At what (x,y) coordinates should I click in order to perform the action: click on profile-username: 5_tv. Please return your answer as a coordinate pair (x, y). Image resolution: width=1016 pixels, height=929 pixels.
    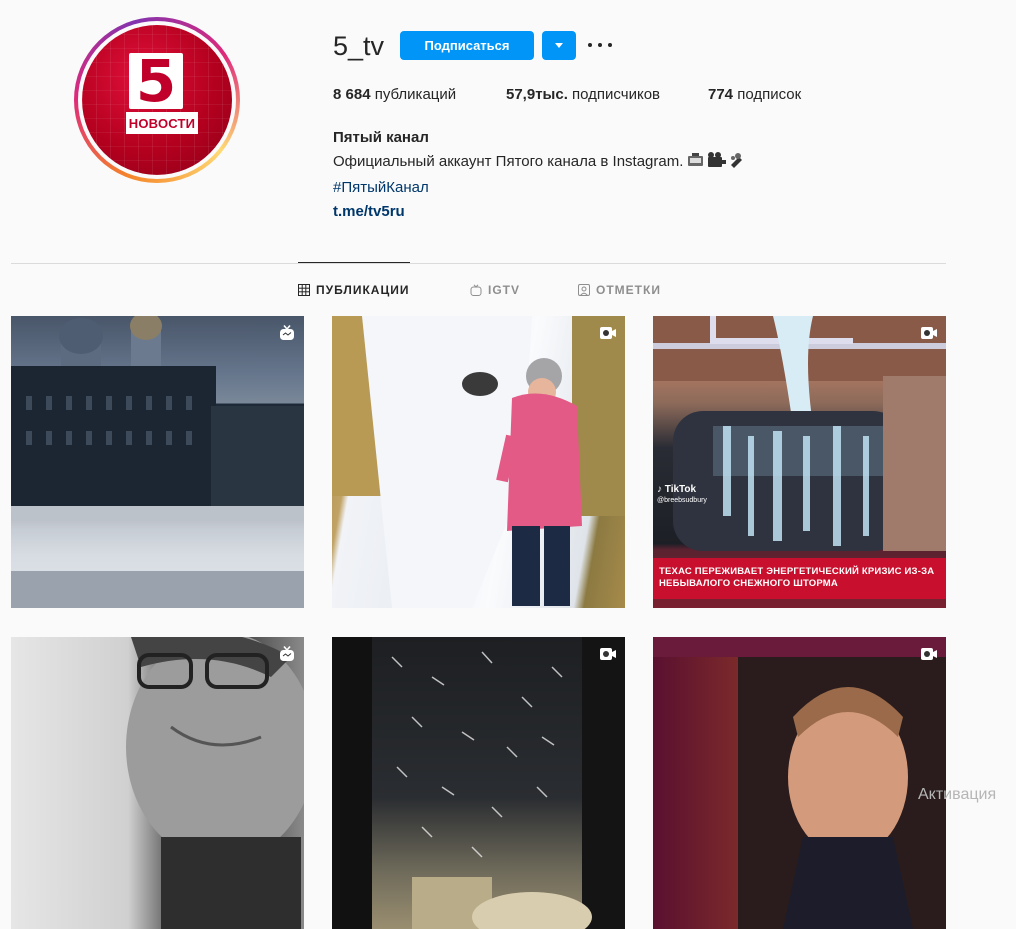
    Looking at the image, I should click on (359, 46).